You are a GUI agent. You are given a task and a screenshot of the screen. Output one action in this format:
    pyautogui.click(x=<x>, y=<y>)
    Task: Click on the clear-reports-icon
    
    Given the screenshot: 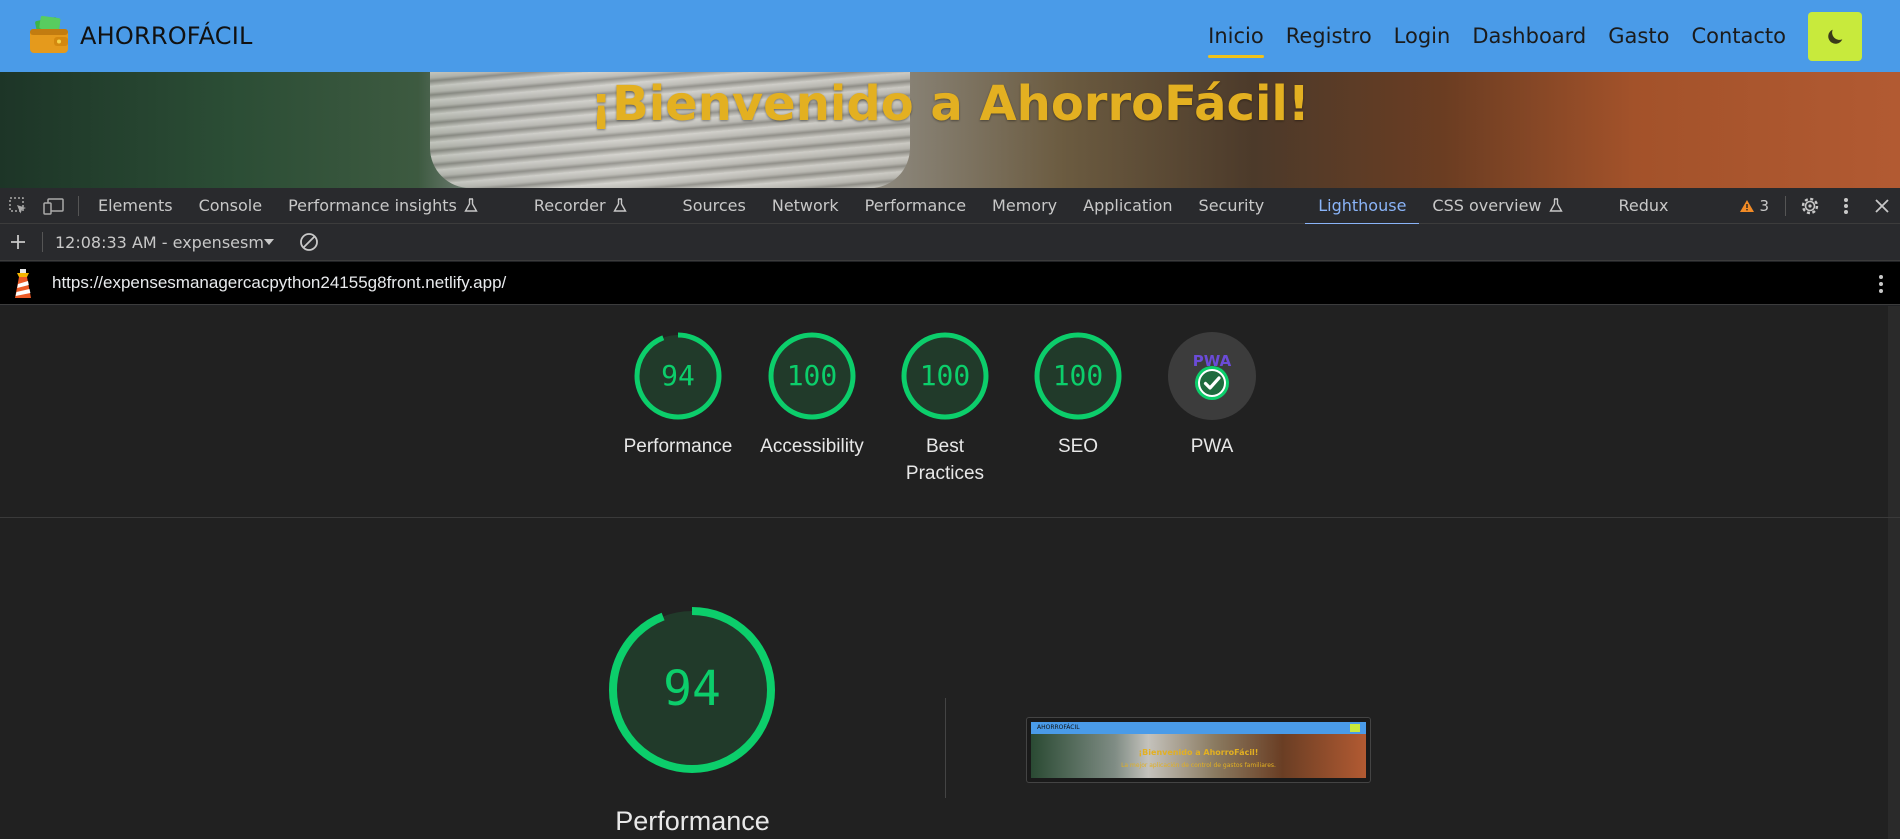 What is the action you would take?
    pyautogui.click(x=309, y=242)
    